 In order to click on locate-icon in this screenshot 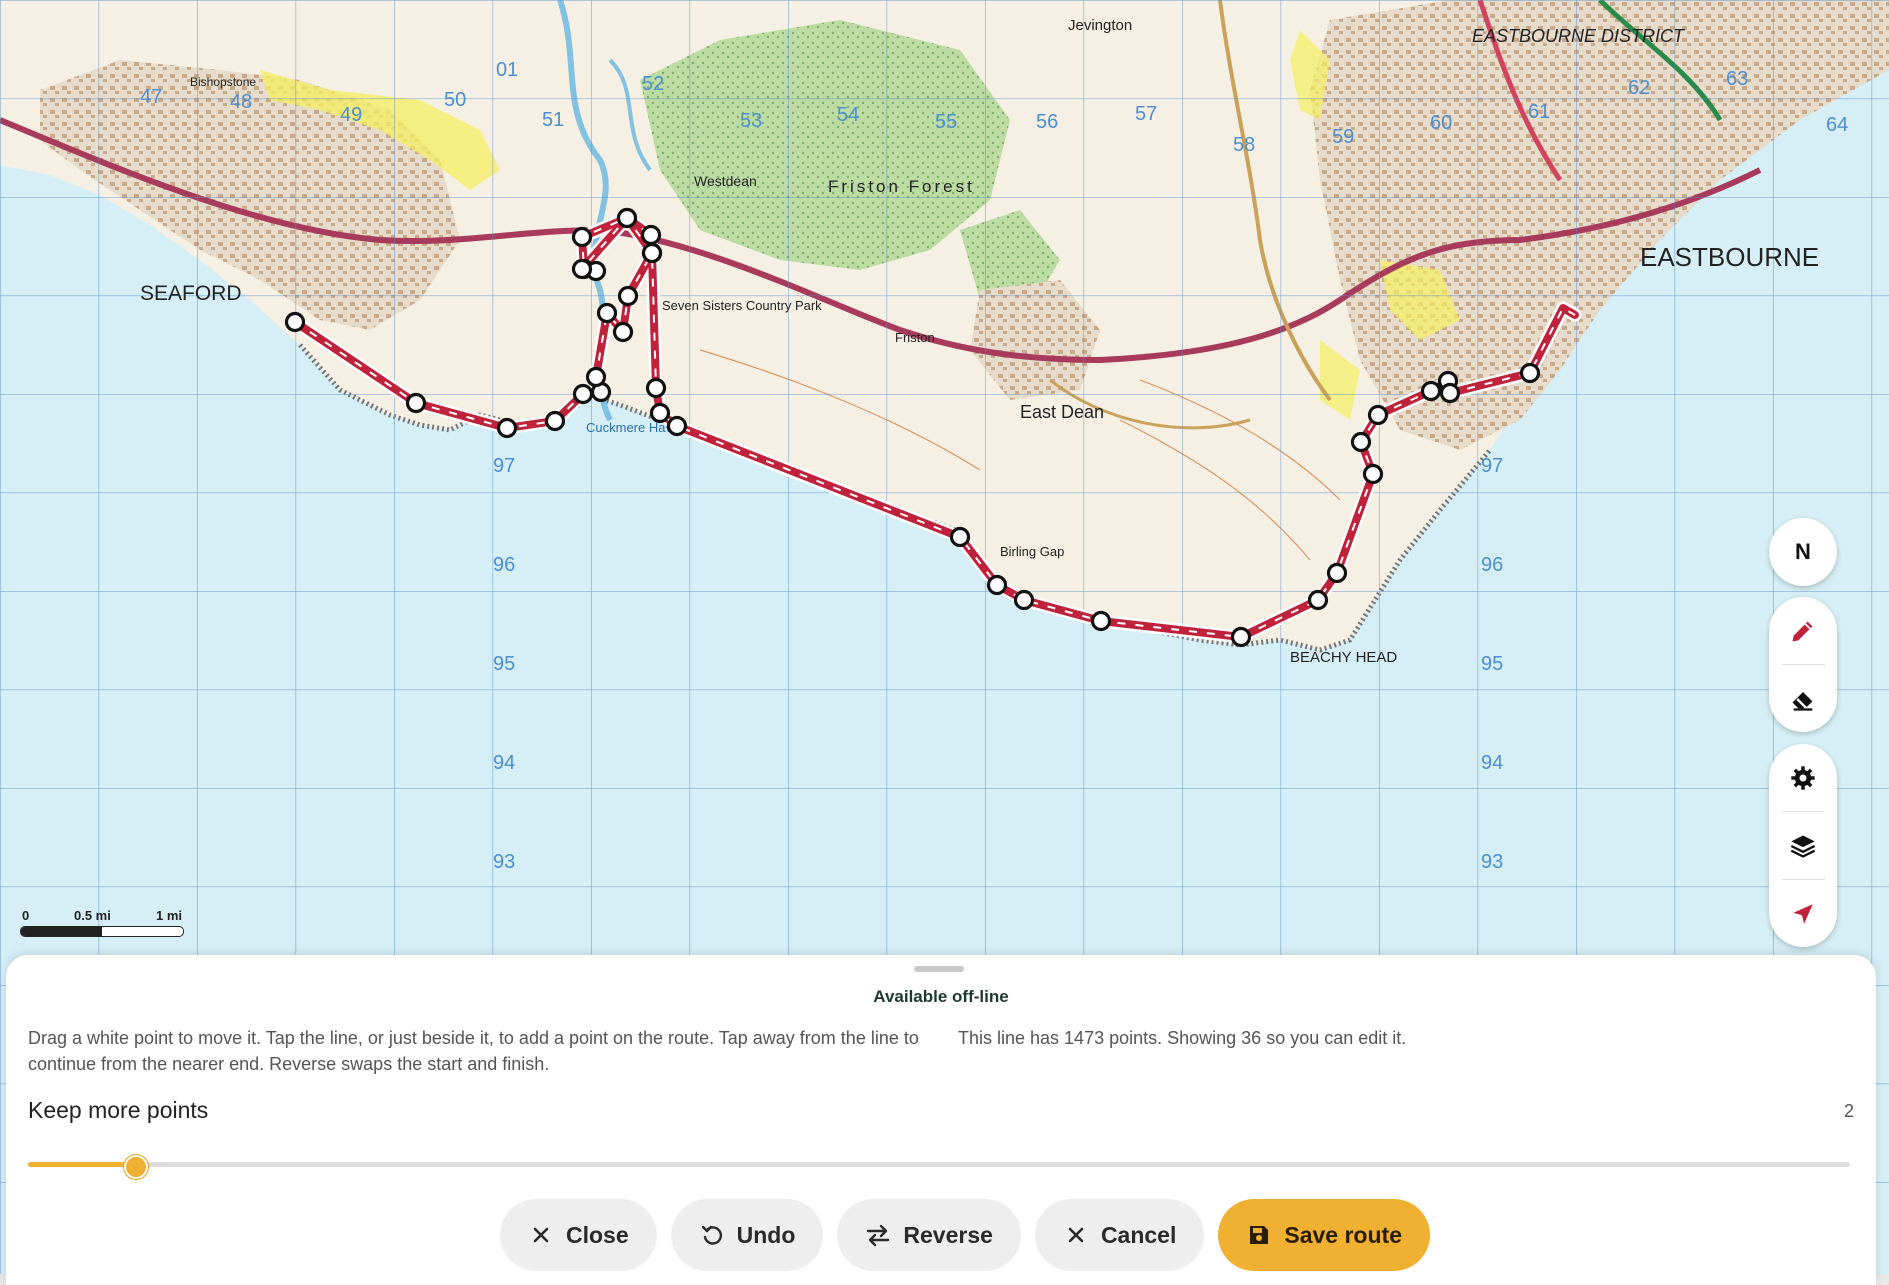, I will do `click(1803, 913)`.